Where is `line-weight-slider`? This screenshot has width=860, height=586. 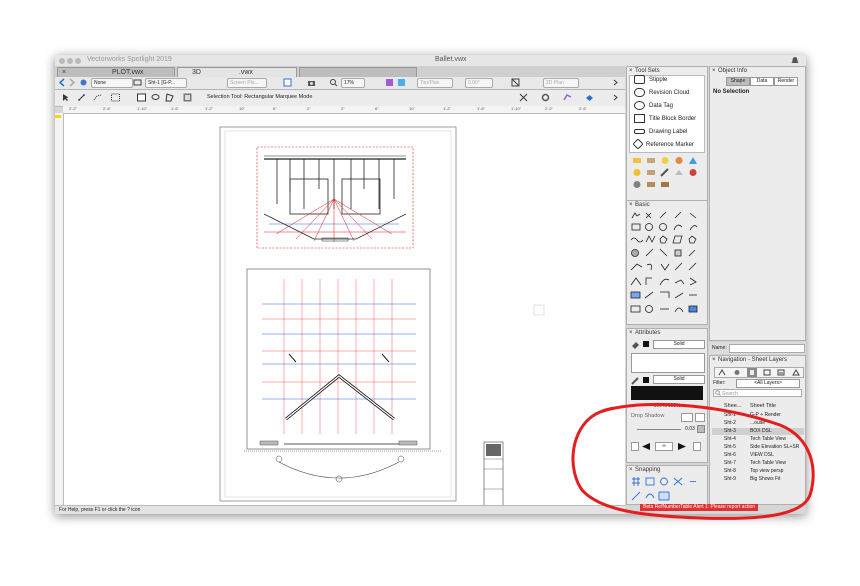 line-weight-slider is located at coordinates (659, 429).